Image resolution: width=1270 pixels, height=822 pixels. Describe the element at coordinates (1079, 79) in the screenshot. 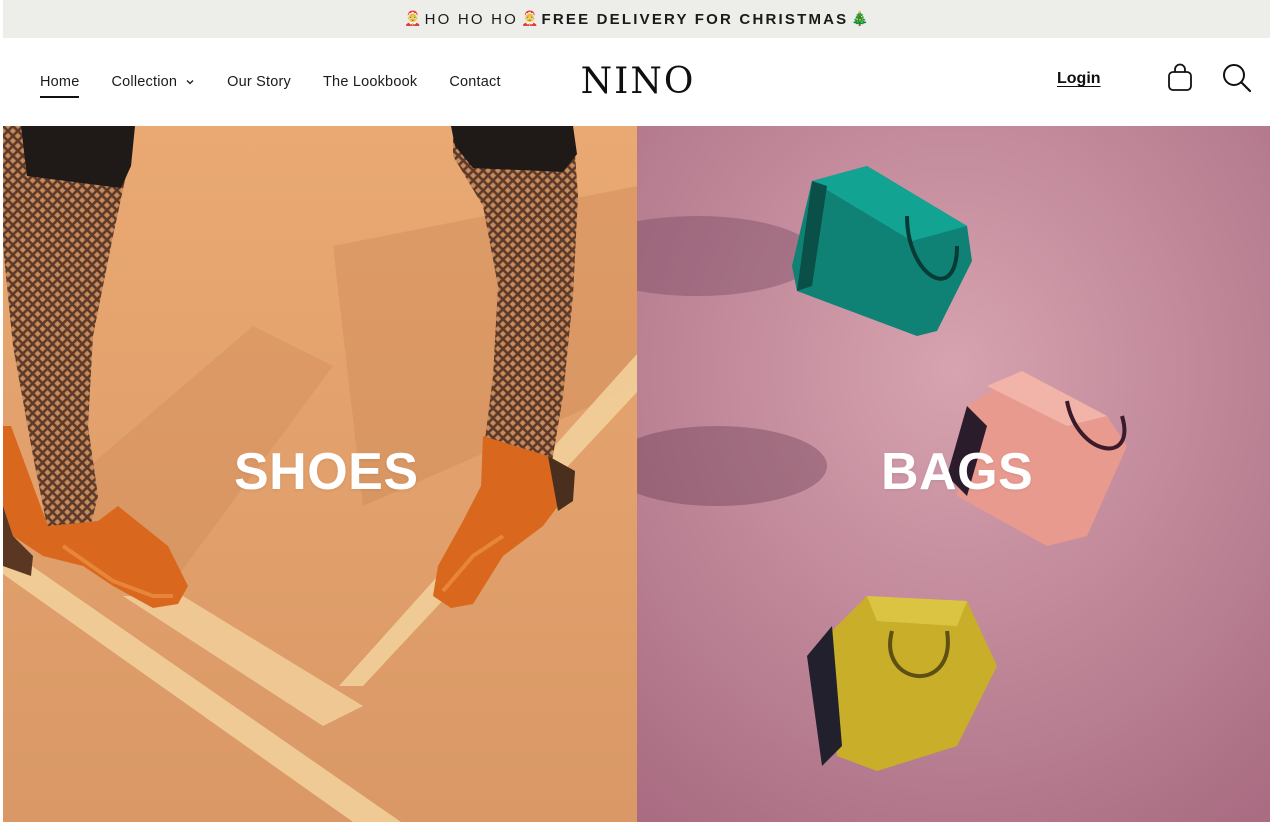

I see `login-link: Login` at that location.